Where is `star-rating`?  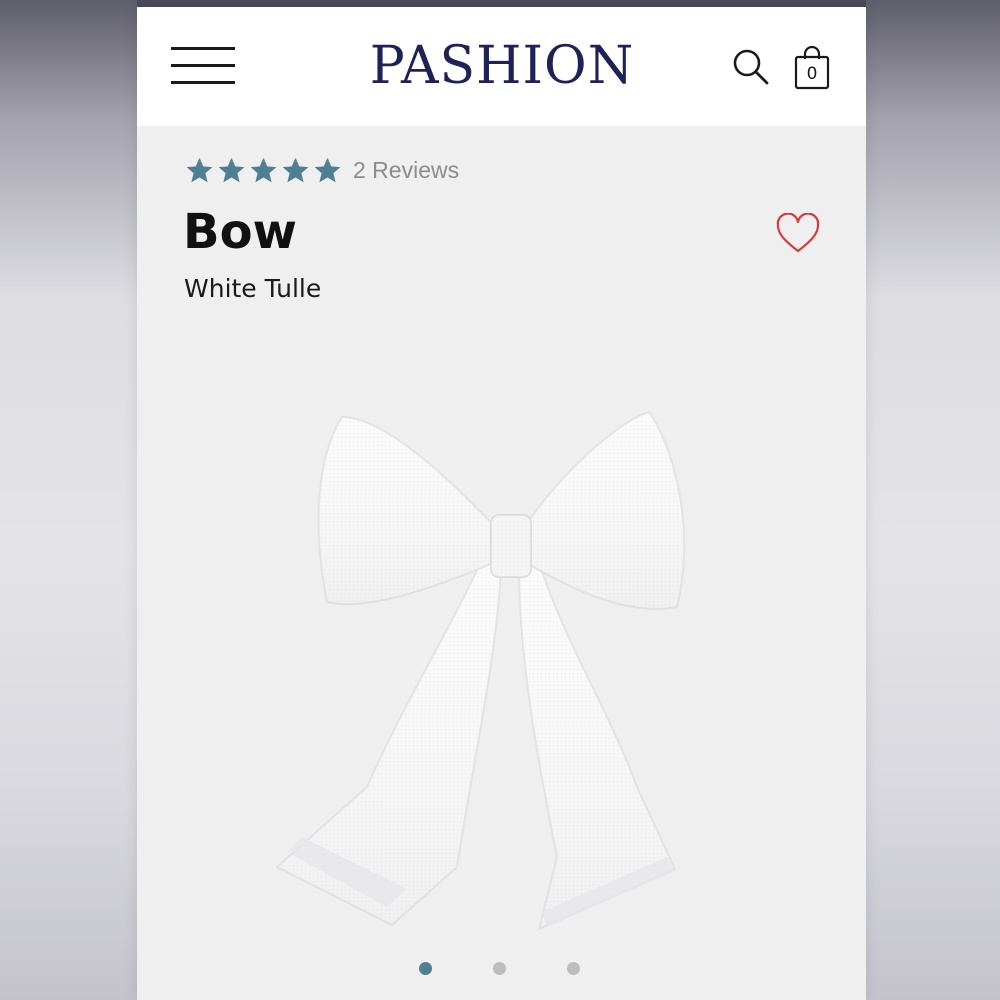
star-rating is located at coordinates (265, 170).